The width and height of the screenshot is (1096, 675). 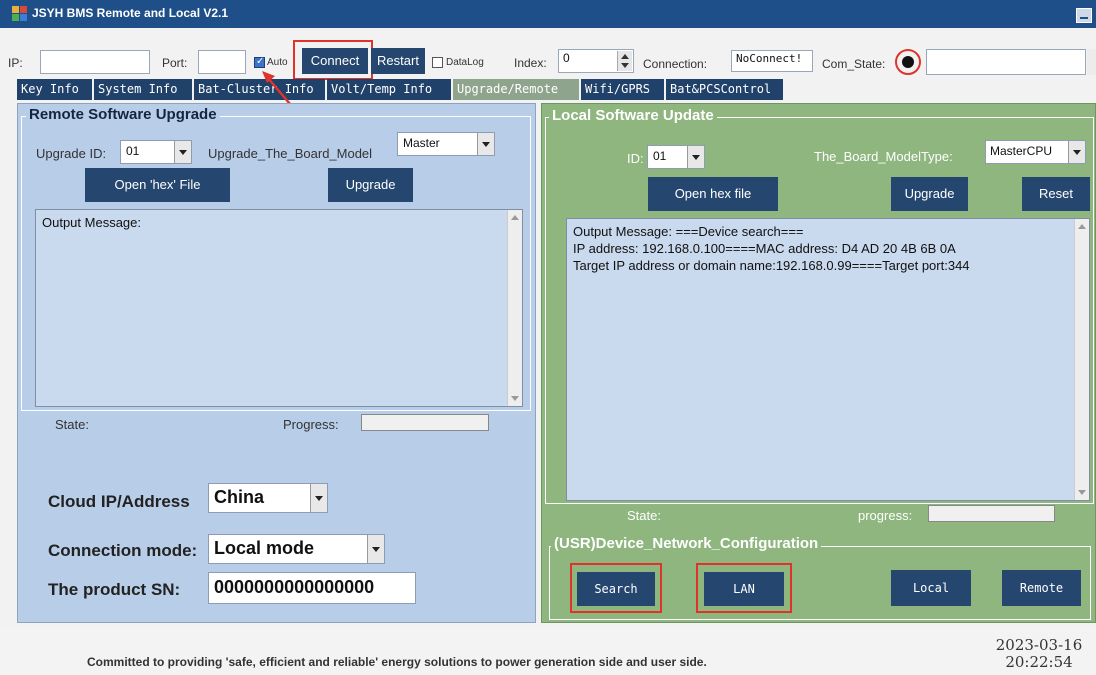 I want to click on connection-mode-label: Connection mode:, so click(x=123, y=550).